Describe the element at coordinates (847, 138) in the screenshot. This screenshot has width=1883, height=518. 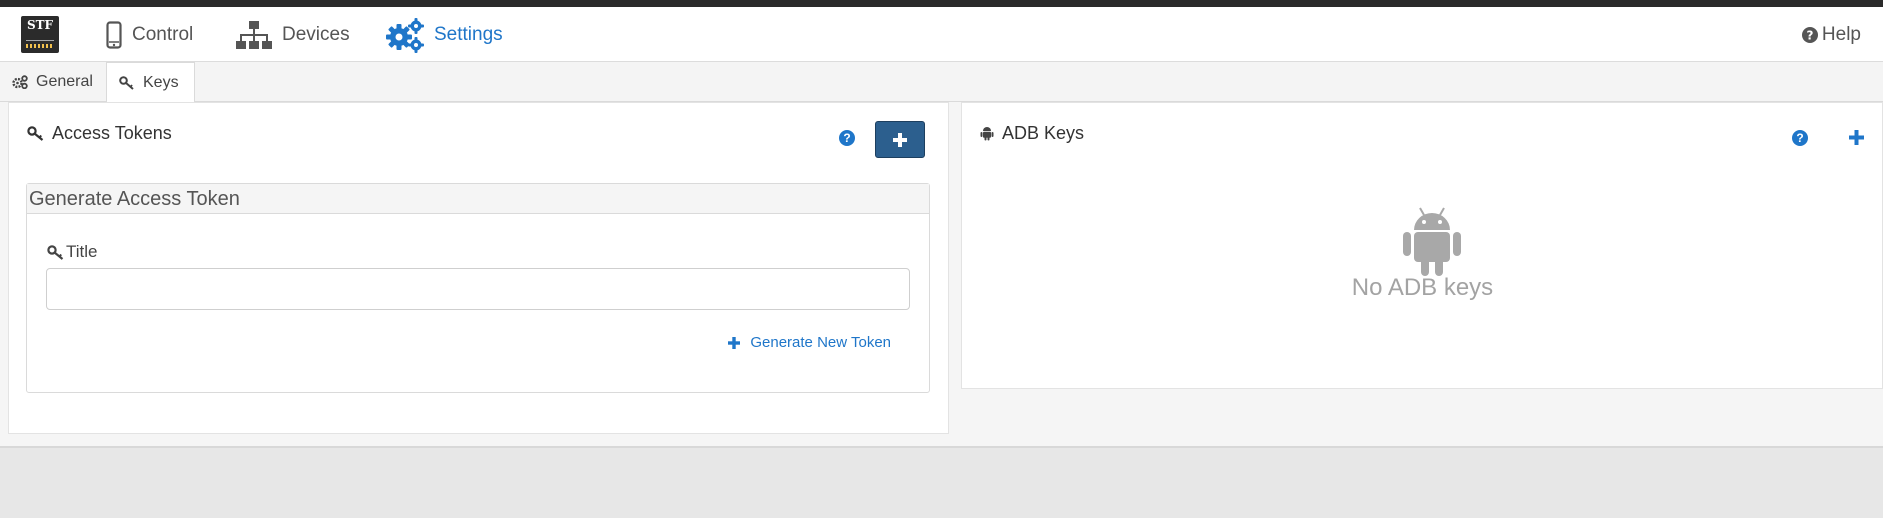
I see `access-tokens-help-icon: ?` at that location.